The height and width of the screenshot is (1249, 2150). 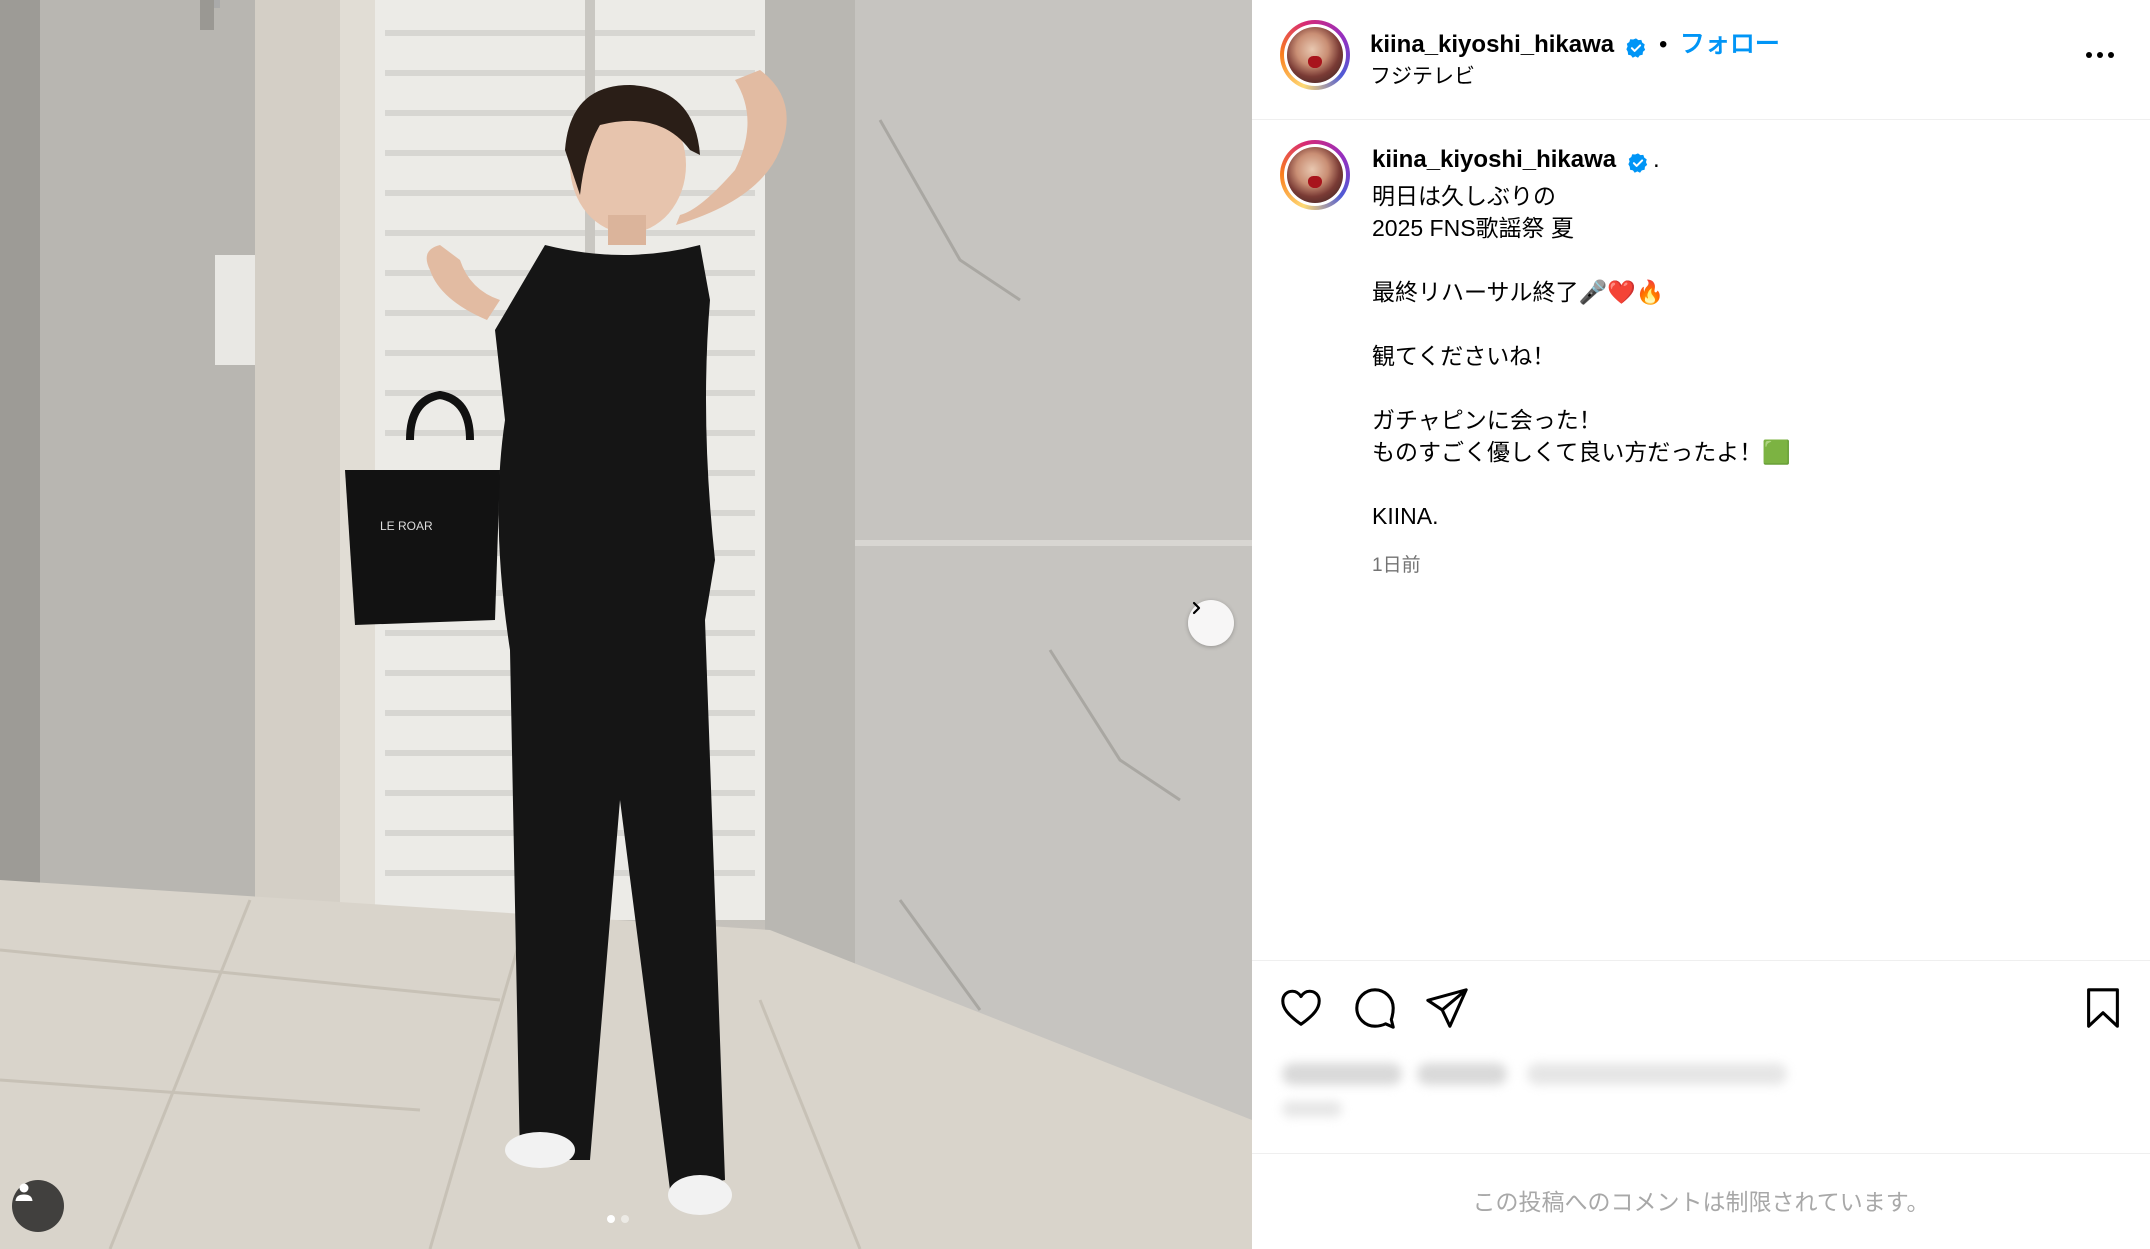 What do you see at coordinates (1701, 1201) in the screenshot?
I see `comments-restricted-notice: この投稿へのコメントは制限されています。` at bounding box center [1701, 1201].